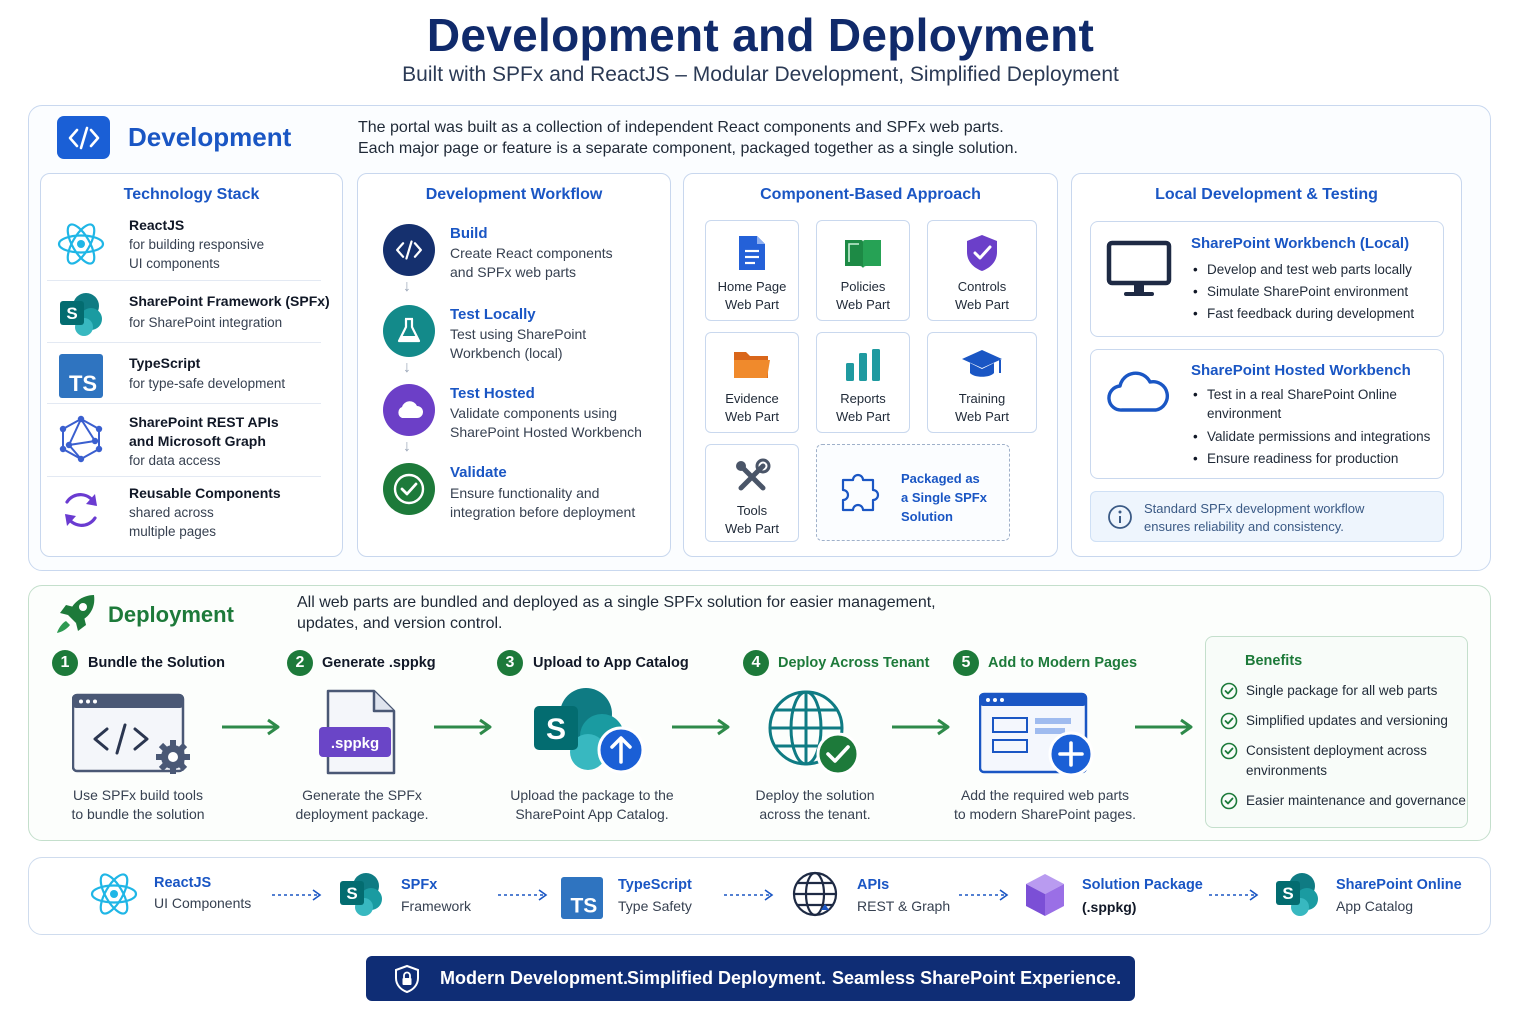 The image size is (1521, 1016). Describe the element at coordinates (207, 383) in the screenshot. I see `tech-desc: for type-safe development` at that location.